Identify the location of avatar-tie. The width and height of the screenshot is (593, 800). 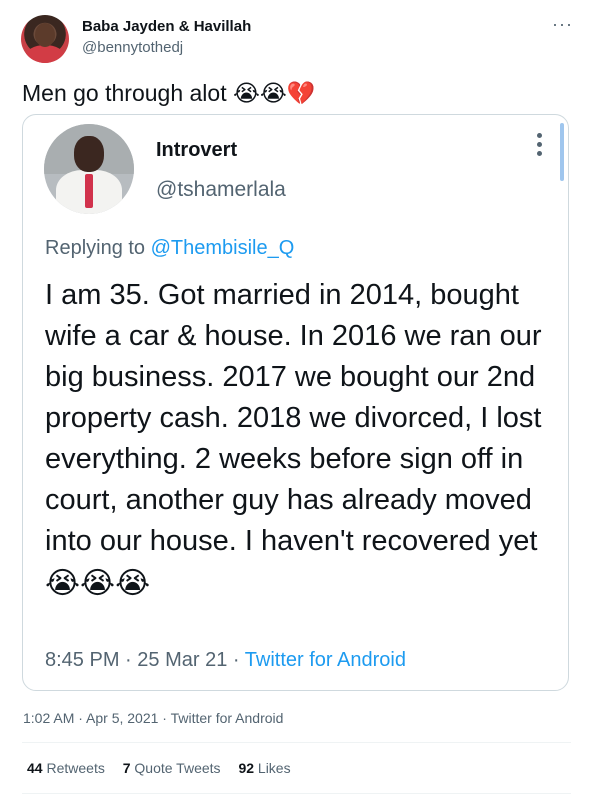
(89, 191).